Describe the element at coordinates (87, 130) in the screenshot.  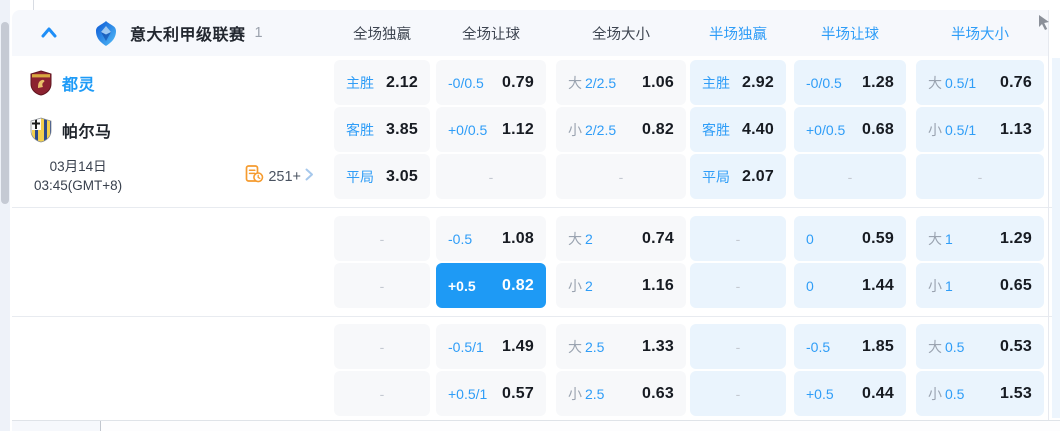
I see `team-name-away: 帕尔马` at that location.